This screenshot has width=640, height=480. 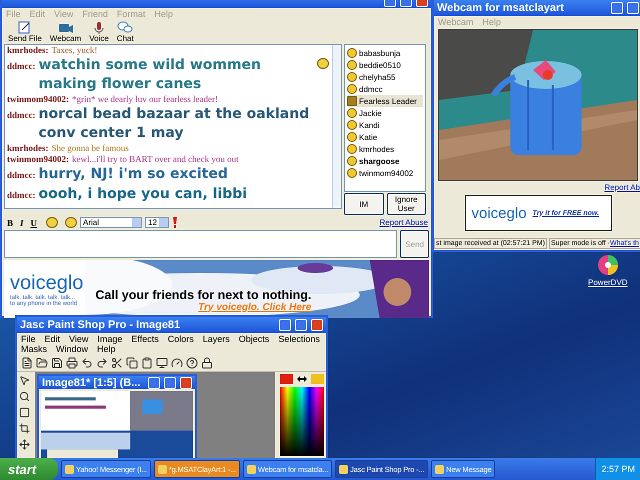 I want to click on report-abuse-link: Report Ab, so click(x=622, y=187).